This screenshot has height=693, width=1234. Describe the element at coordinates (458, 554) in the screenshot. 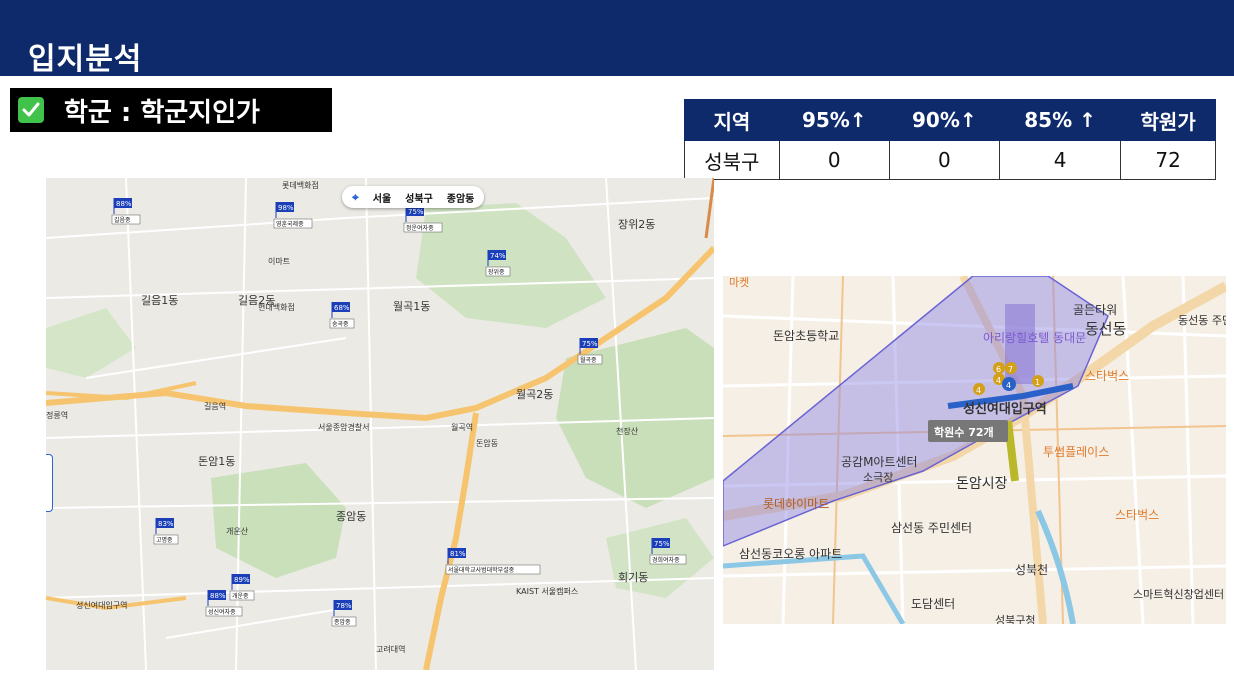

I see `svg-text: 81%` at that location.